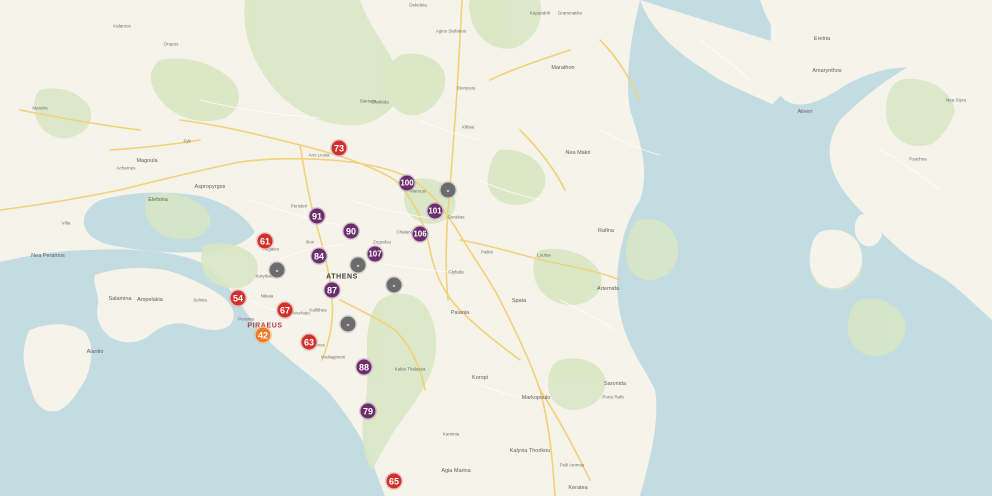 The height and width of the screenshot is (496, 992). Describe the element at coordinates (339, 148) in the screenshot. I see `aqi-marker: 73` at that location.